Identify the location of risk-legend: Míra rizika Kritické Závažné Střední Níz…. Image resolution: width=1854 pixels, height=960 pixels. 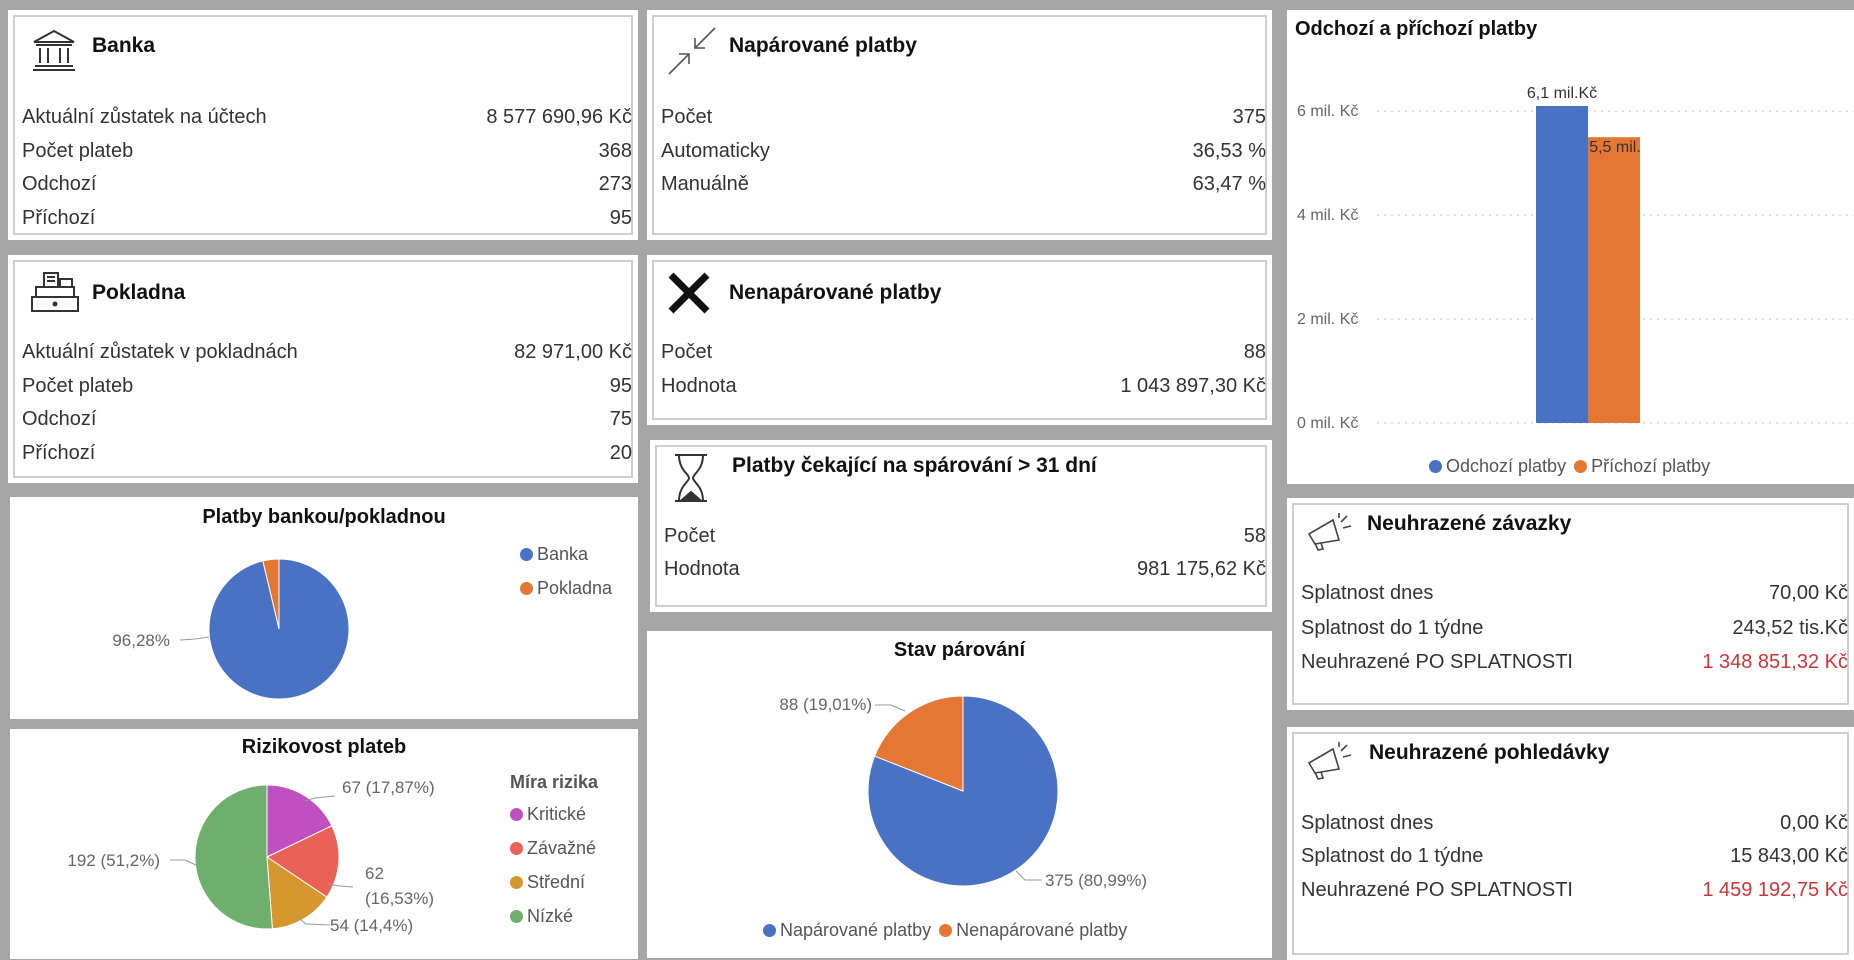
(554, 850).